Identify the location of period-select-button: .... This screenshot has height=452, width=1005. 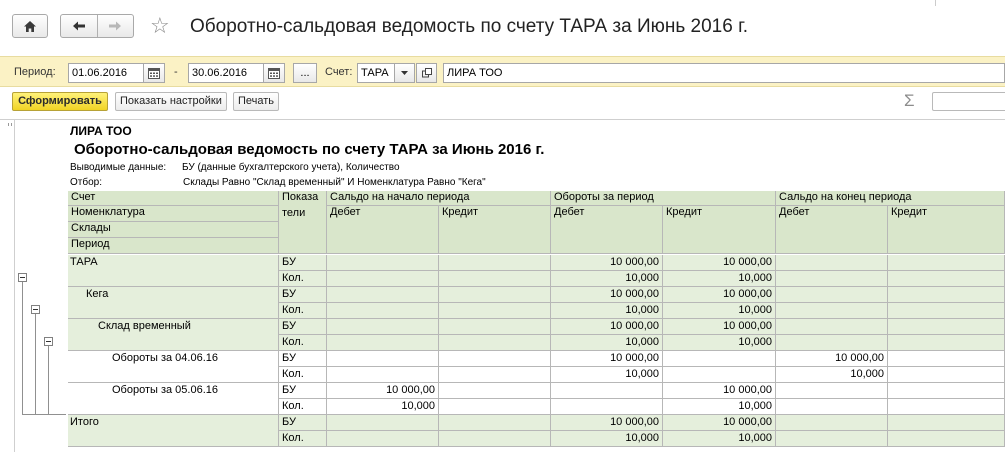
(305, 73).